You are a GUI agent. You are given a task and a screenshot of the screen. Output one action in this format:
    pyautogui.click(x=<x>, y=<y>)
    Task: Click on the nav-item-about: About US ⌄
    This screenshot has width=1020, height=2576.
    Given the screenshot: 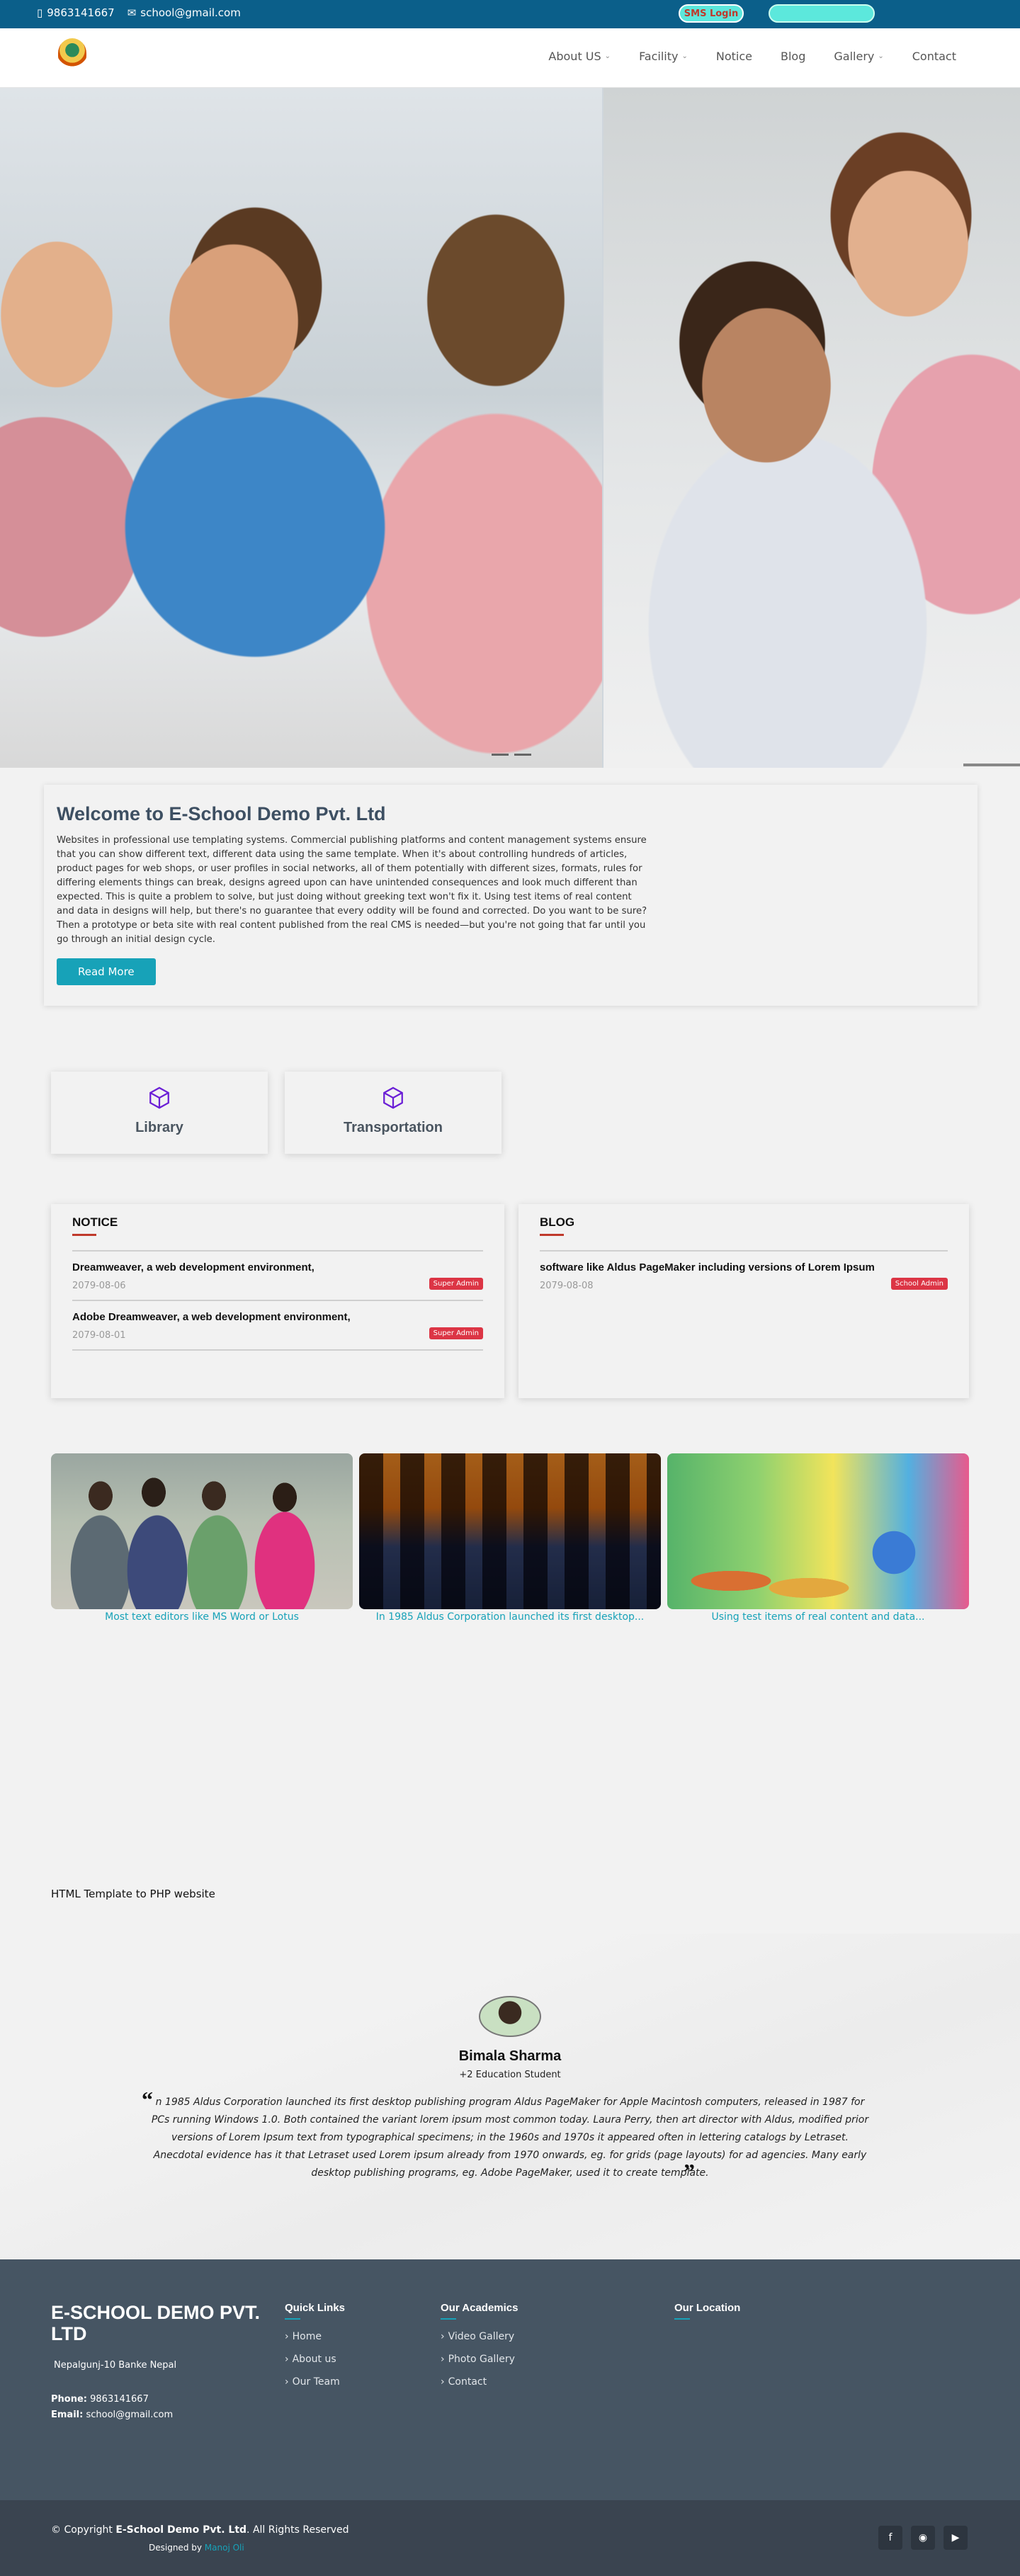 What is the action you would take?
    pyautogui.click(x=579, y=56)
    